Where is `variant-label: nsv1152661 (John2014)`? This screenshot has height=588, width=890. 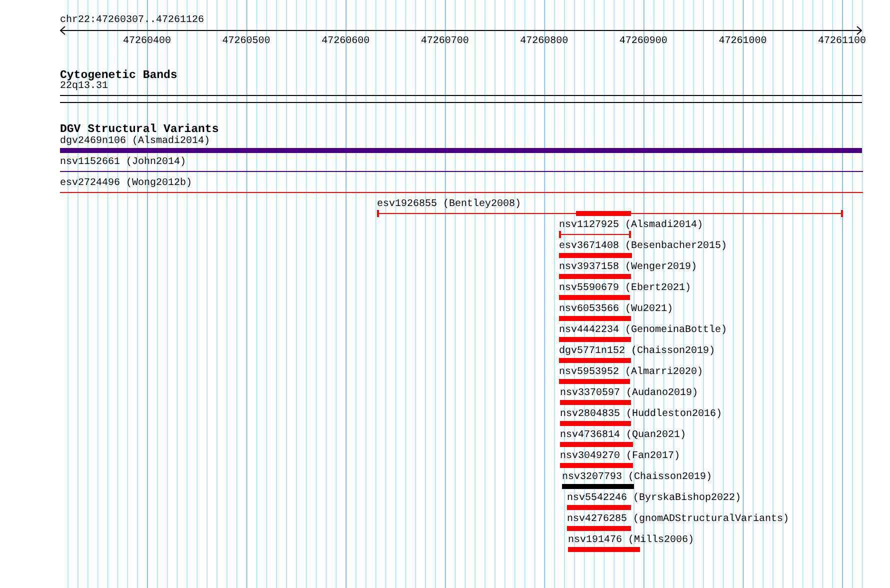
variant-label: nsv1152661 (John2014) is located at coordinates (123, 162).